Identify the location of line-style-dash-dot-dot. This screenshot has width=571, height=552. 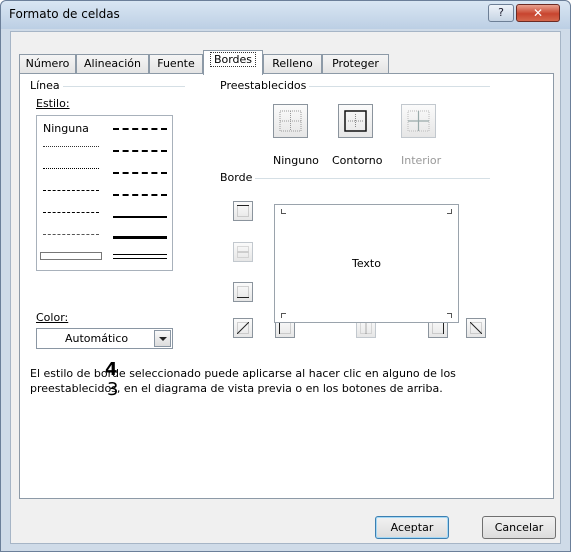
(71, 190).